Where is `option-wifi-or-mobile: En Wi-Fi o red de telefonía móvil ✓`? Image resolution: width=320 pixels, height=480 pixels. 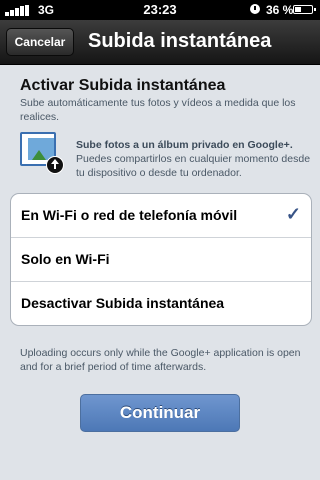
option-wifi-or-mobile: En Wi-Fi o red de telefonía móvil ✓ is located at coordinates (161, 215).